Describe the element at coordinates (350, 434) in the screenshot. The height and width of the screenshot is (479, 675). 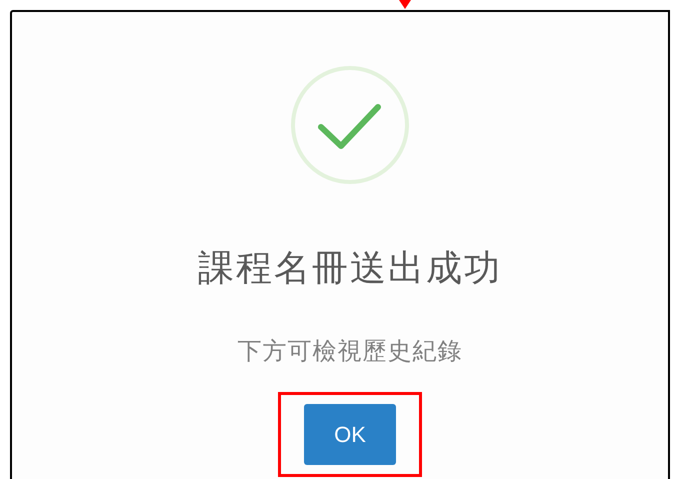
I see `ok-button: OK` at that location.